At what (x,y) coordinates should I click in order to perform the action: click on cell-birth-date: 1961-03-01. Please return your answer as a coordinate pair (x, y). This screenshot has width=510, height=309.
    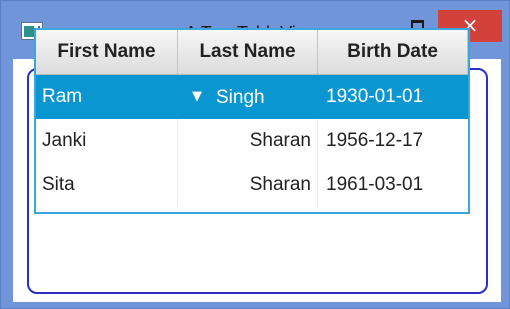
    Looking at the image, I should click on (375, 184).